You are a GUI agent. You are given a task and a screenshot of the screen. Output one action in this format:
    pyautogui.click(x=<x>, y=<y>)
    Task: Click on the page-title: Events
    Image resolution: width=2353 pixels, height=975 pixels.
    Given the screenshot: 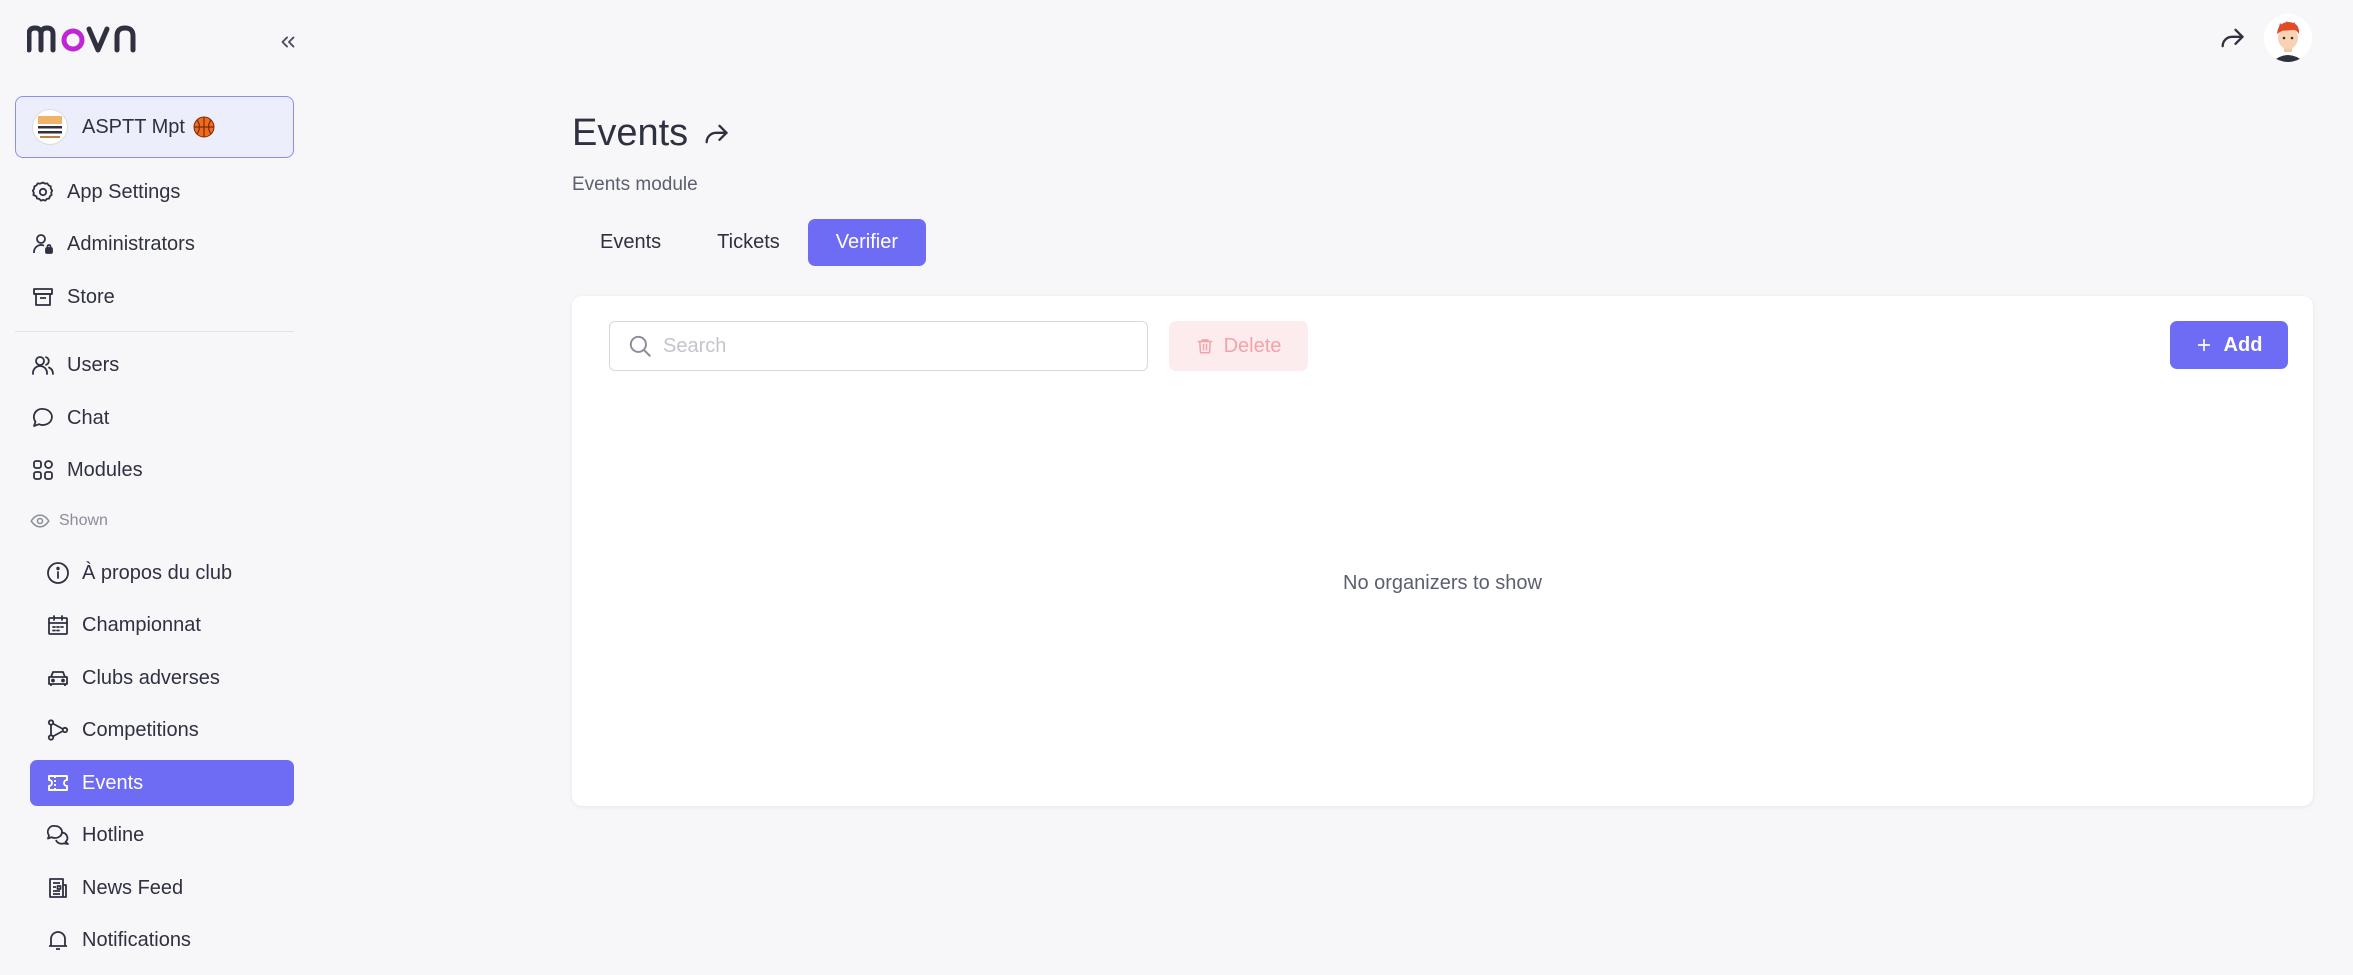 What is the action you would take?
    pyautogui.click(x=651, y=133)
    